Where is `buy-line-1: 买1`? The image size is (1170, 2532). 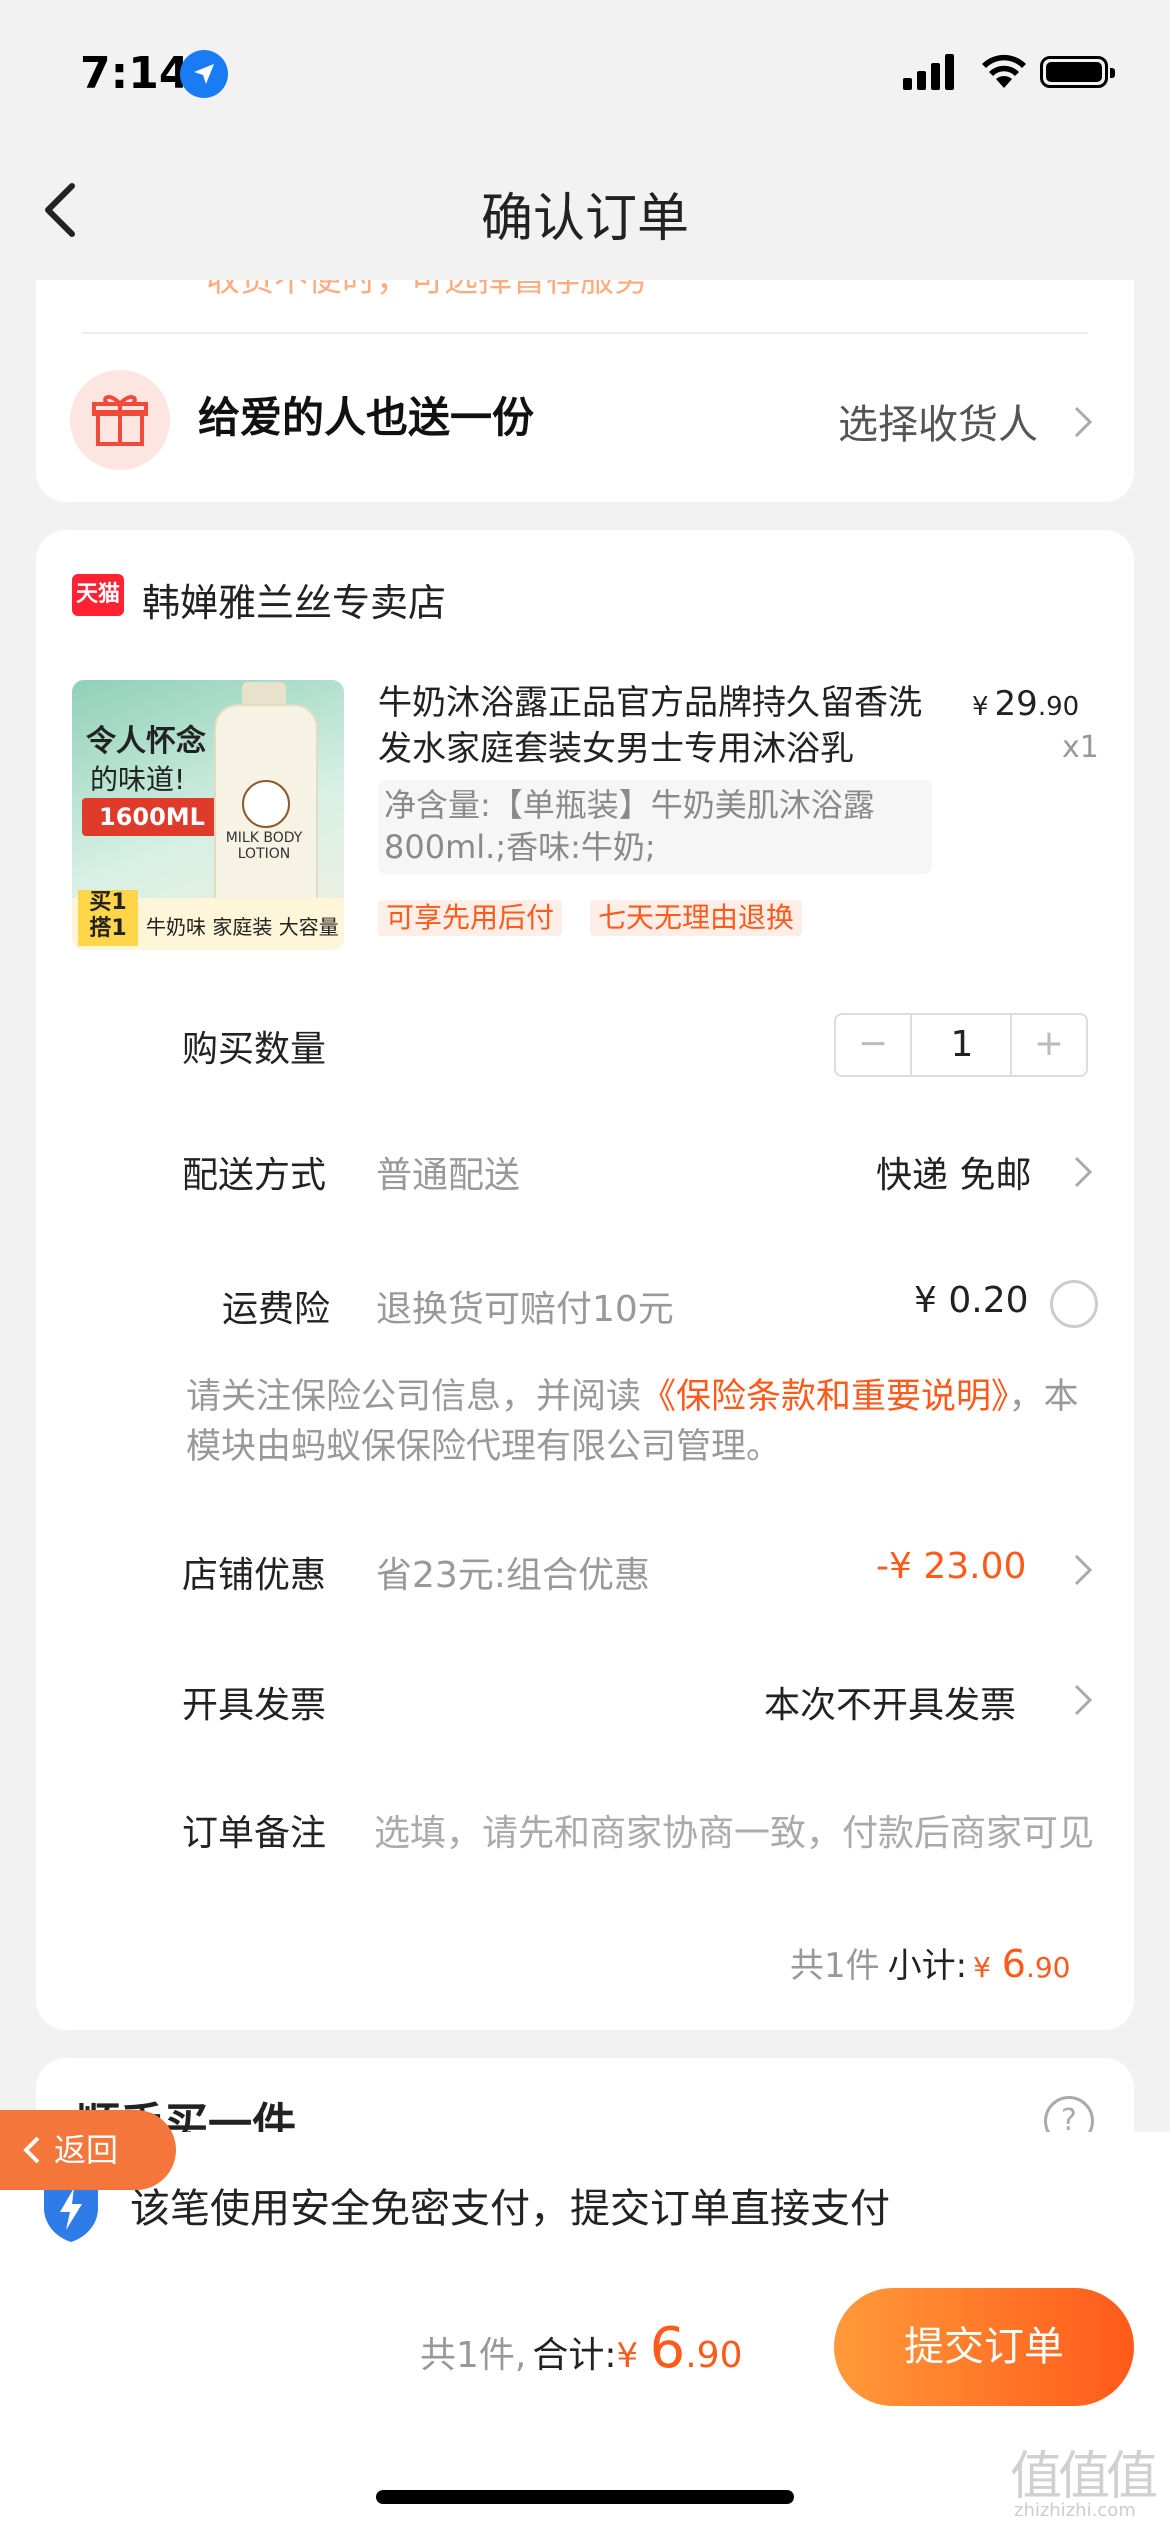
buy-line-1: 买1 is located at coordinates (108, 902).